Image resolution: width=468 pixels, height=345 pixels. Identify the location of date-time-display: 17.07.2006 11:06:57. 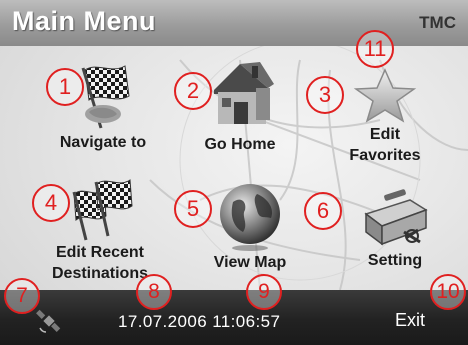
(199, 321).